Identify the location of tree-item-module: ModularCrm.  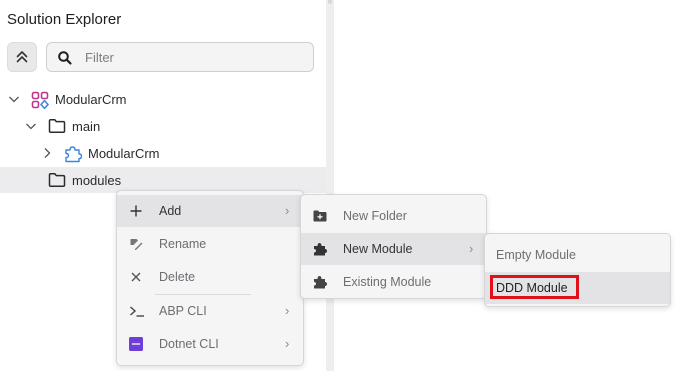
(163, 153).